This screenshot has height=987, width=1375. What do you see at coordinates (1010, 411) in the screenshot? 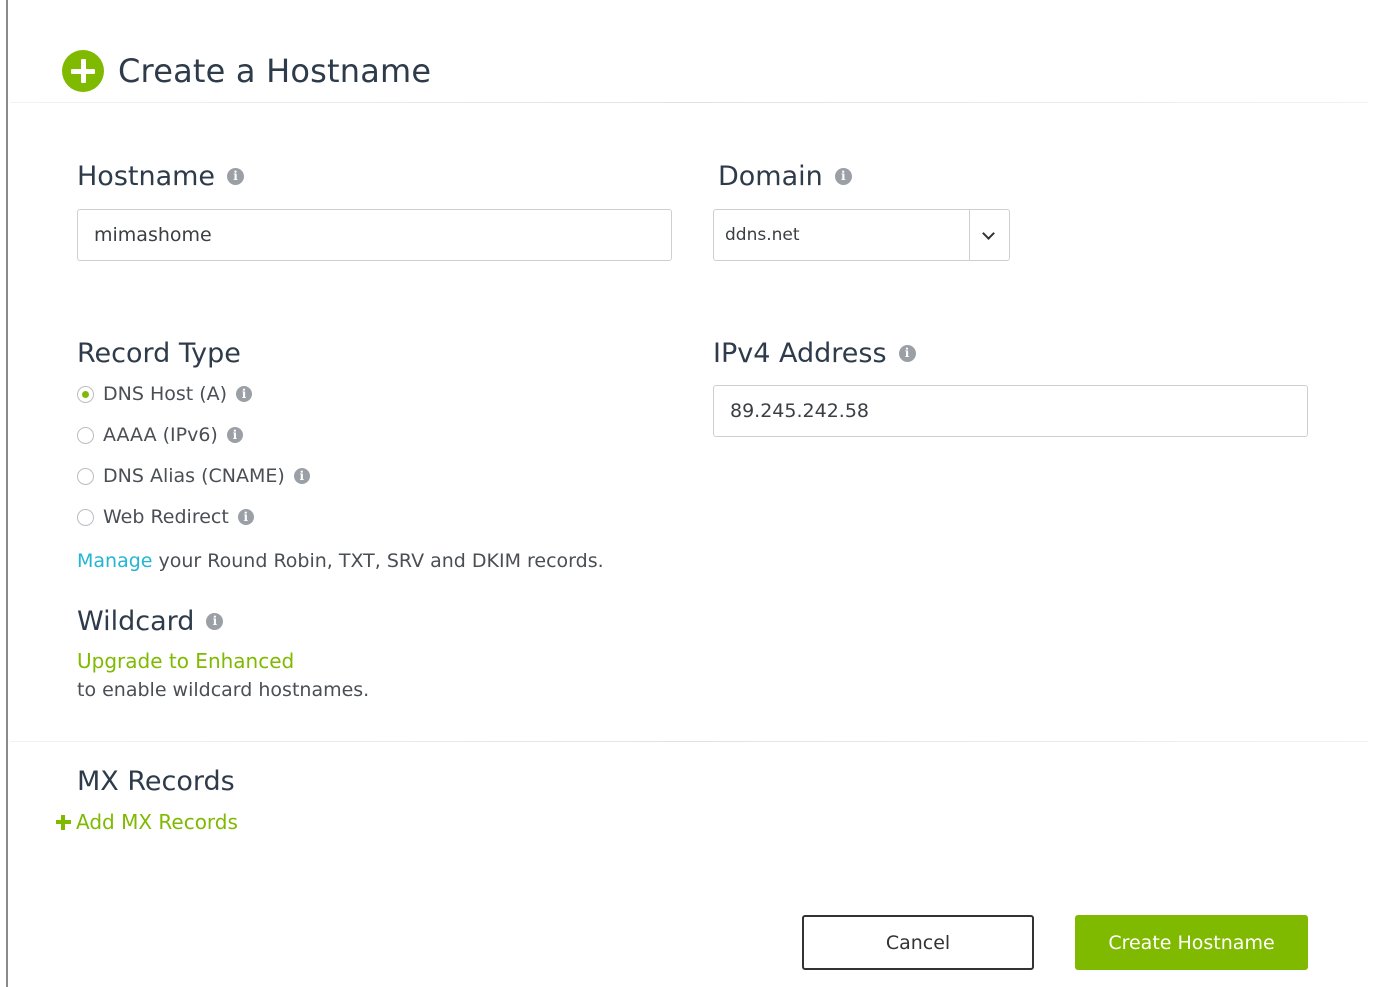
I see `ipv4-input` at bounding box center [1010, 411].